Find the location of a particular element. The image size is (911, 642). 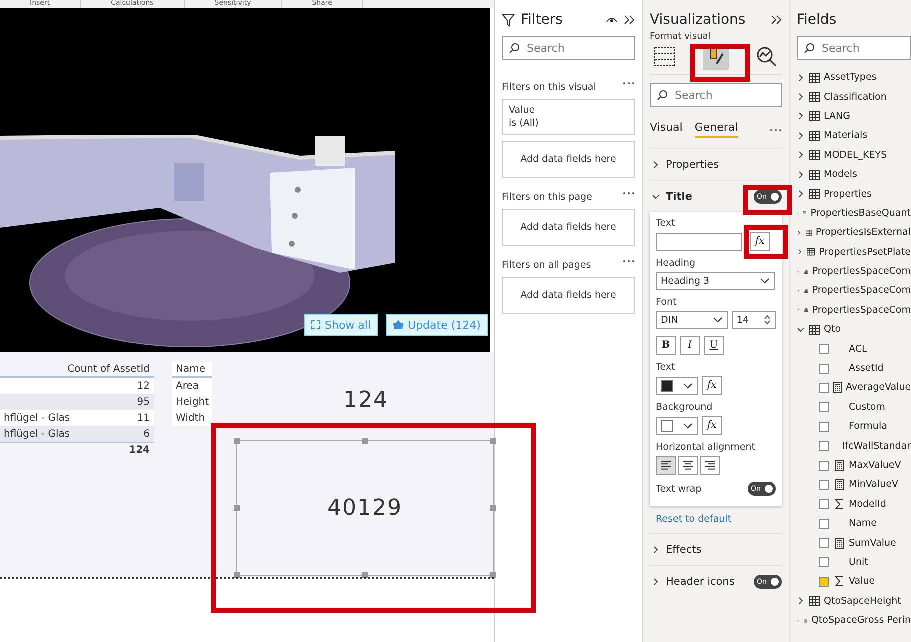

list-item: Width is located at coordinates (192, 418).